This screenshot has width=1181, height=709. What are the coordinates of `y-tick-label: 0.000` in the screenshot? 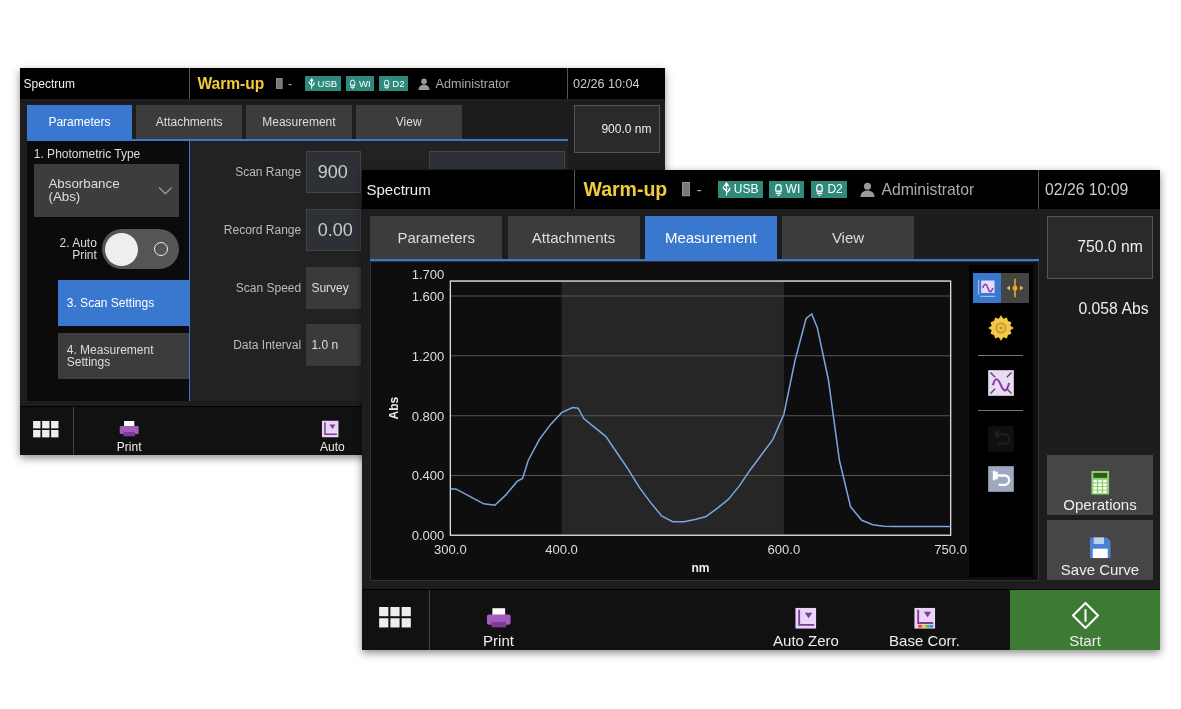 It's located at (428, 536).